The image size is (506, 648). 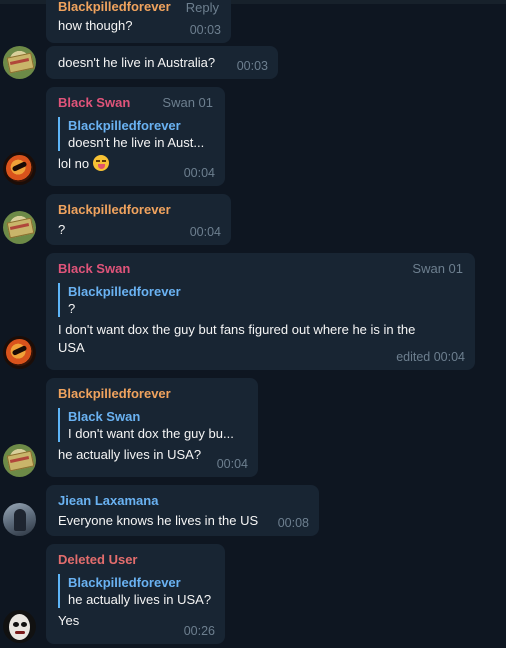 I want to click on message-time: edited 00:04, so click(x=430, y=357).